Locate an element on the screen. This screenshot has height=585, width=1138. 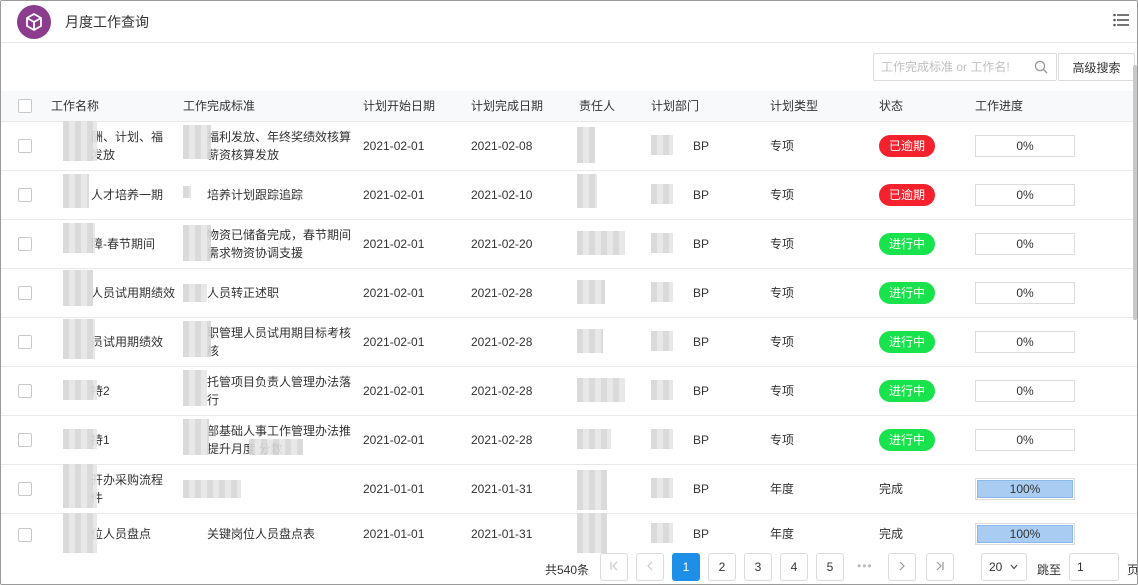
select-all-checkbox is located at coordinates (25, 106).